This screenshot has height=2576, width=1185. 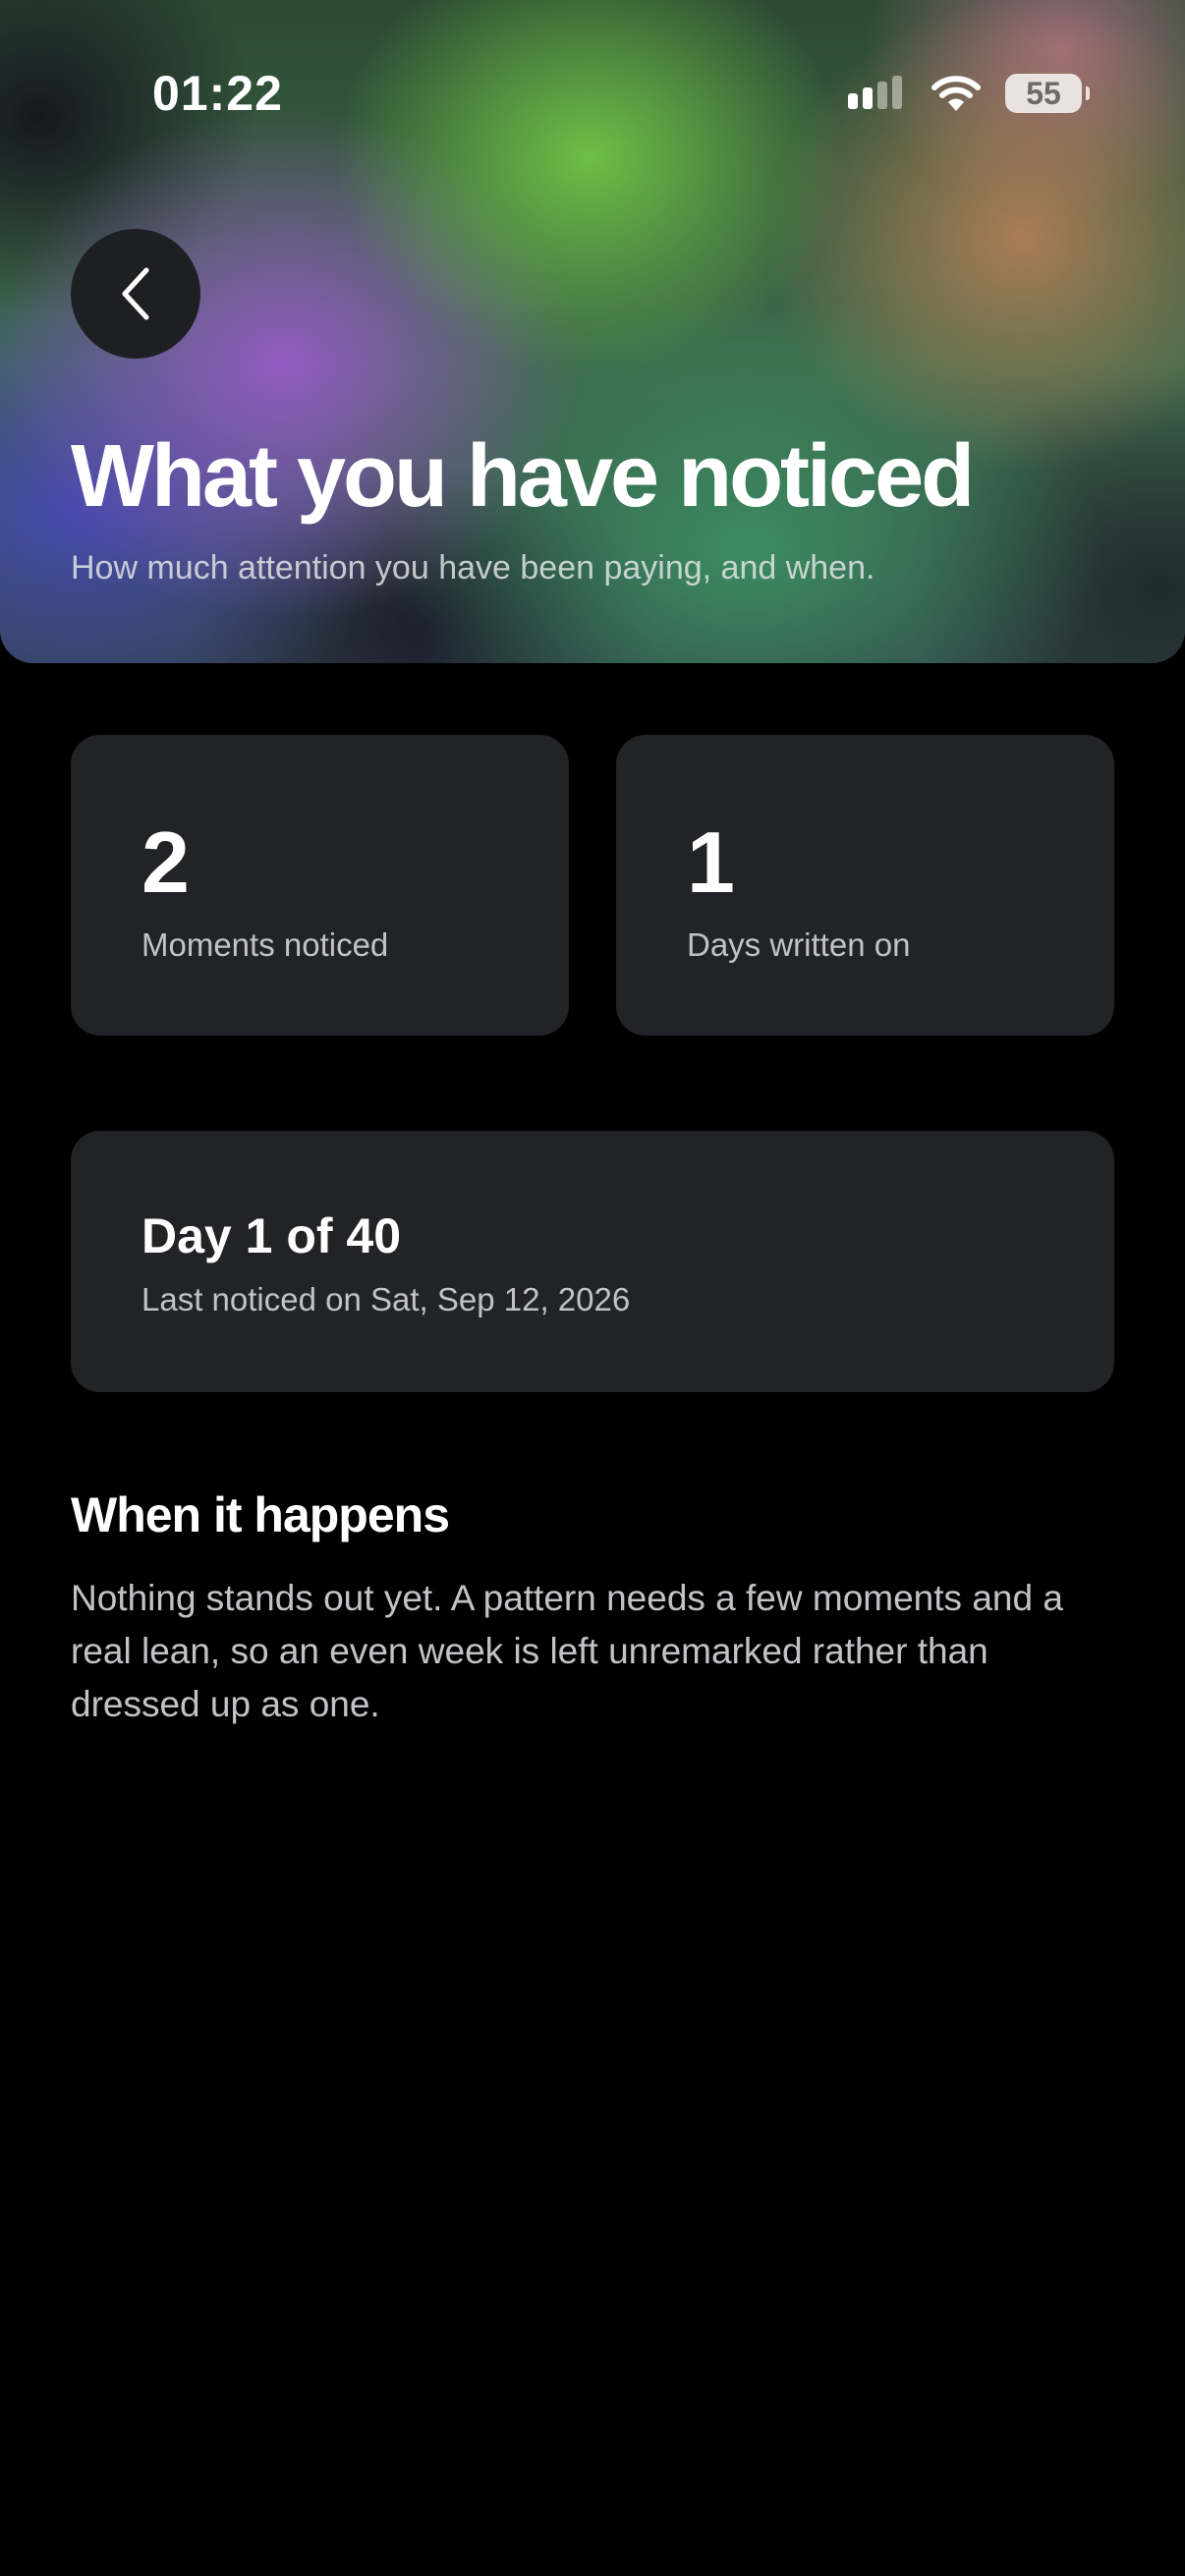 I want to click on days-written-value: 1, so click(x=711, y=862).